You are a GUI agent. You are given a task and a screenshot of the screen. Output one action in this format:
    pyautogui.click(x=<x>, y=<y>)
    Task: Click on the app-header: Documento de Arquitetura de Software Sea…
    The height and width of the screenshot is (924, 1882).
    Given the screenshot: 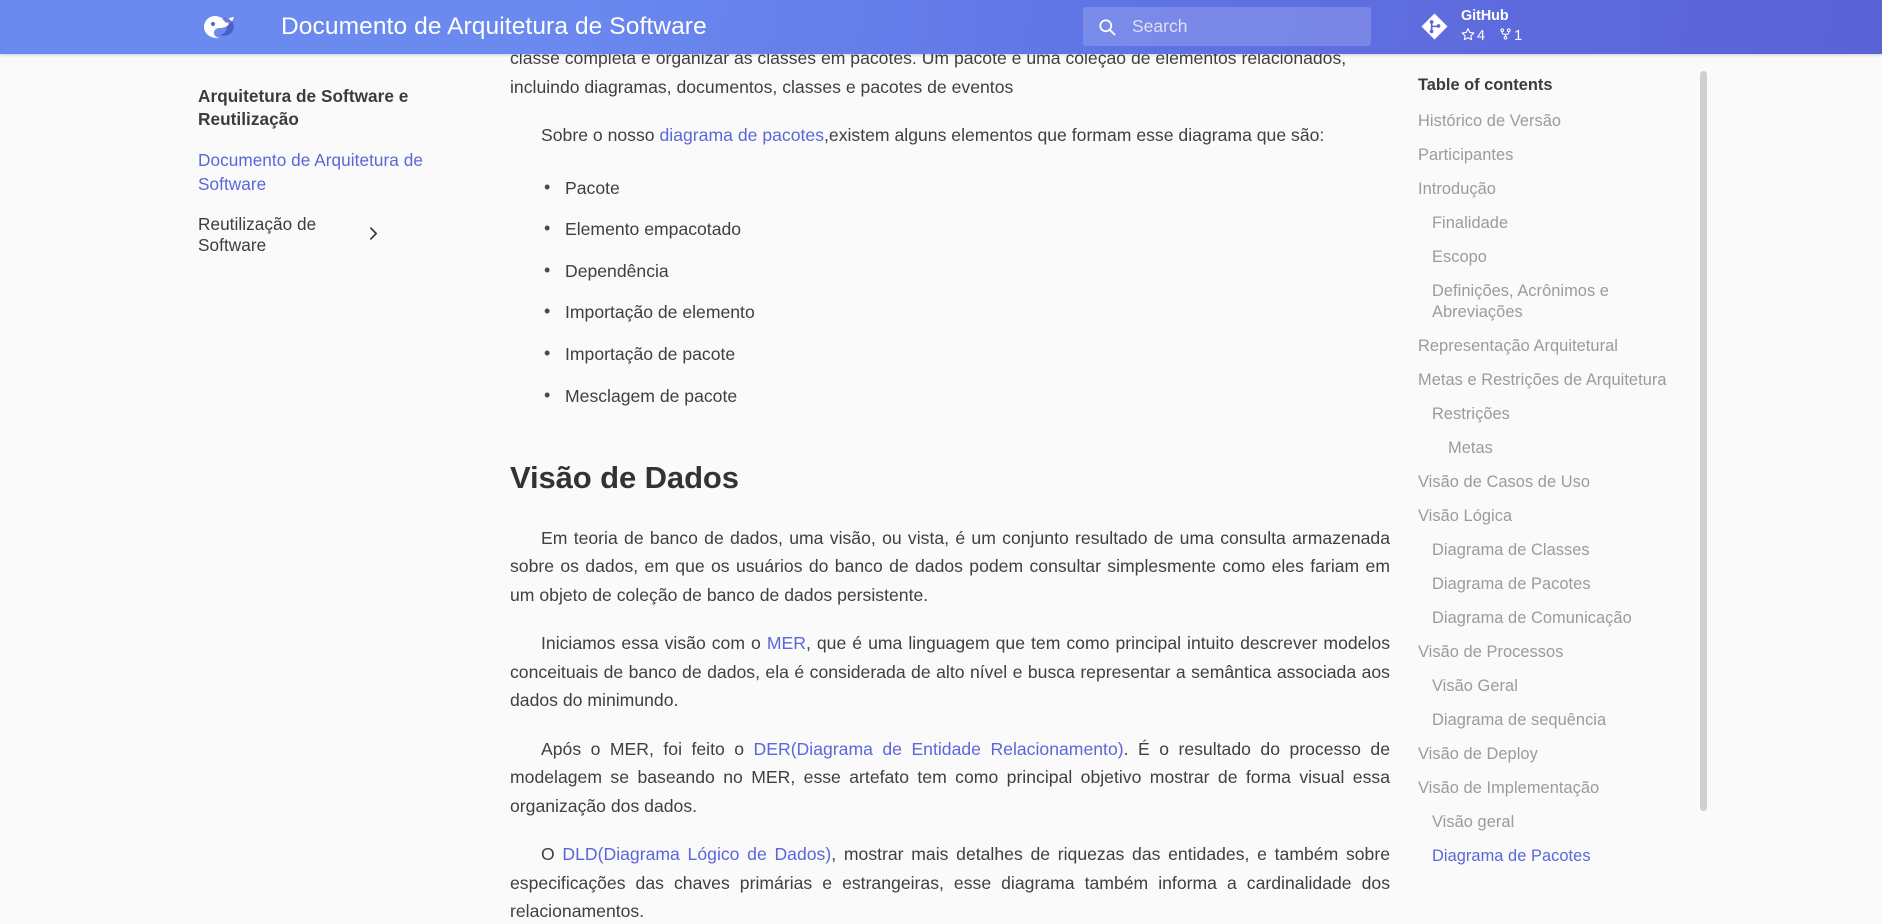 What is the action you would take?
    pyautogui.click(x=941, y=27)
    